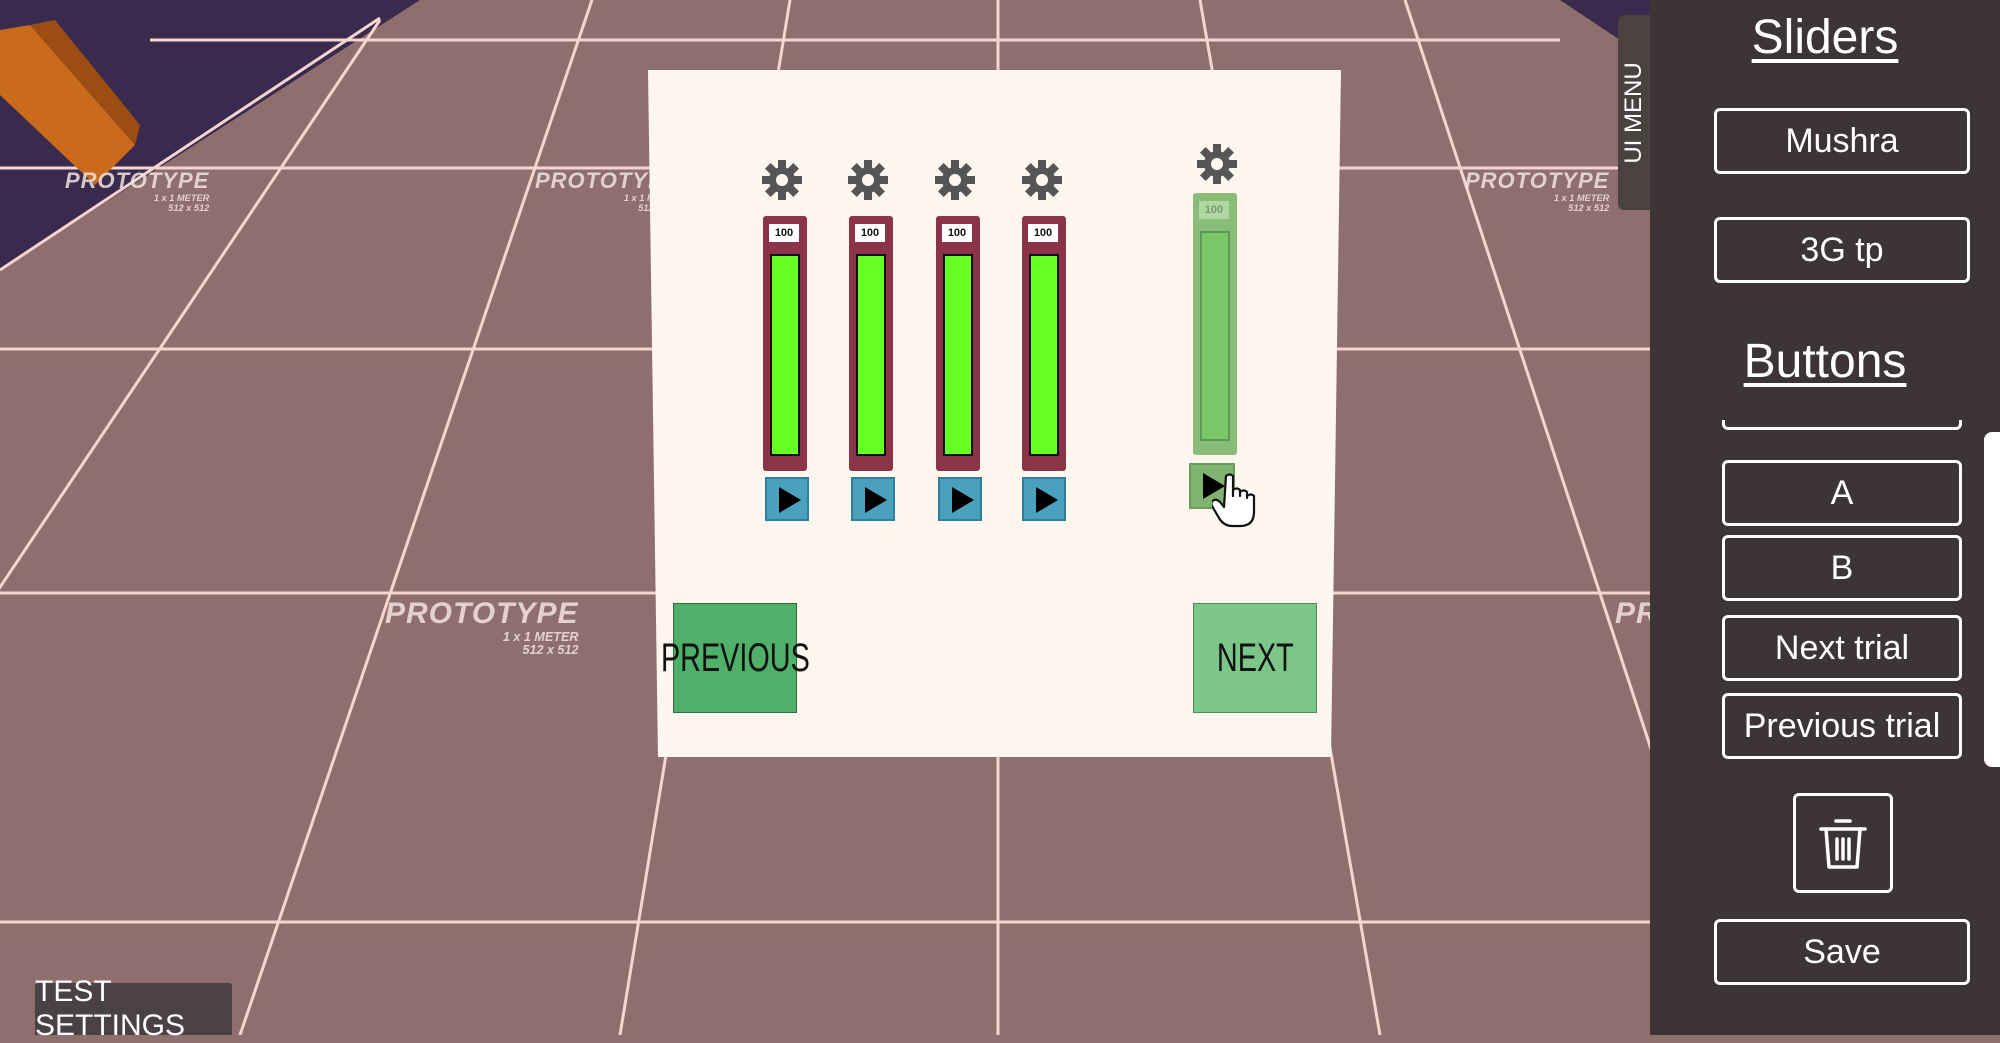 This screenshot has width=2000, height=1043. Describe the element at coordinates (1842, 648) in the screenshot. I see `next-trial-button: Next trial` at that location.